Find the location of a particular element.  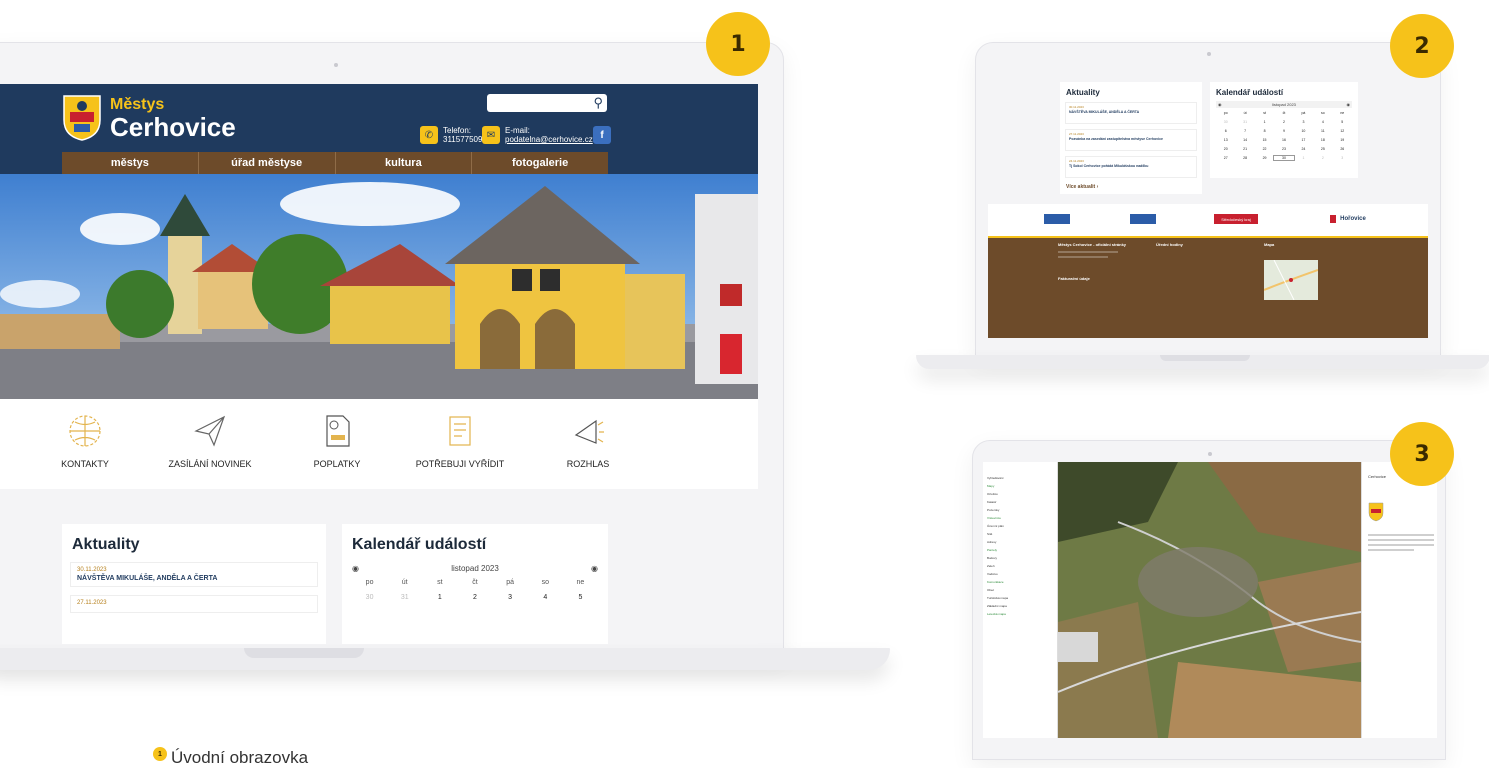

map-layer-row: Základní mapa is located at coordinates (997, 606).